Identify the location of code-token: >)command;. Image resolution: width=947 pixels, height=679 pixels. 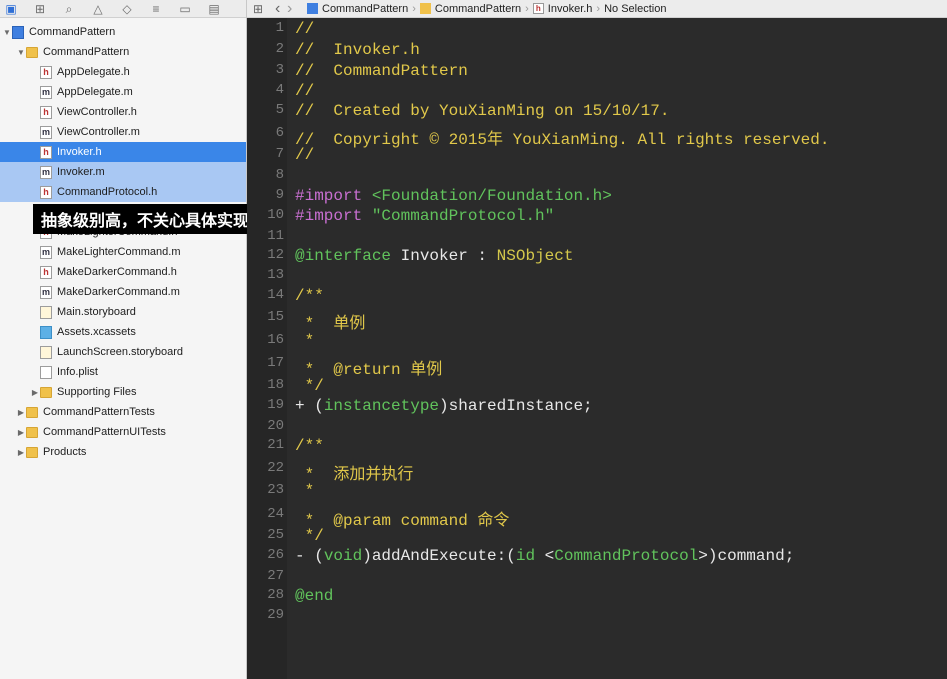
(746, 556).